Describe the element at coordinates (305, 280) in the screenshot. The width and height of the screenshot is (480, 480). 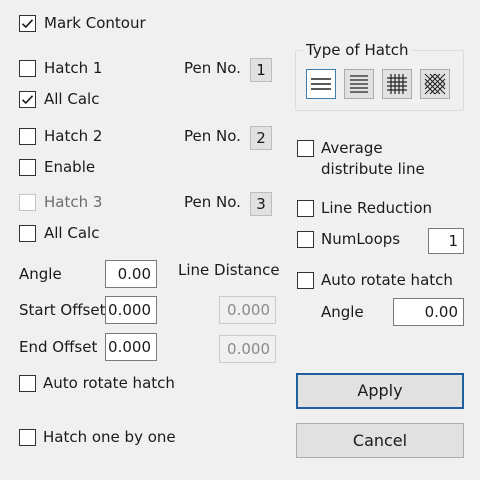
I see `auto-rotate-hatch-right-checkbox` at that location.